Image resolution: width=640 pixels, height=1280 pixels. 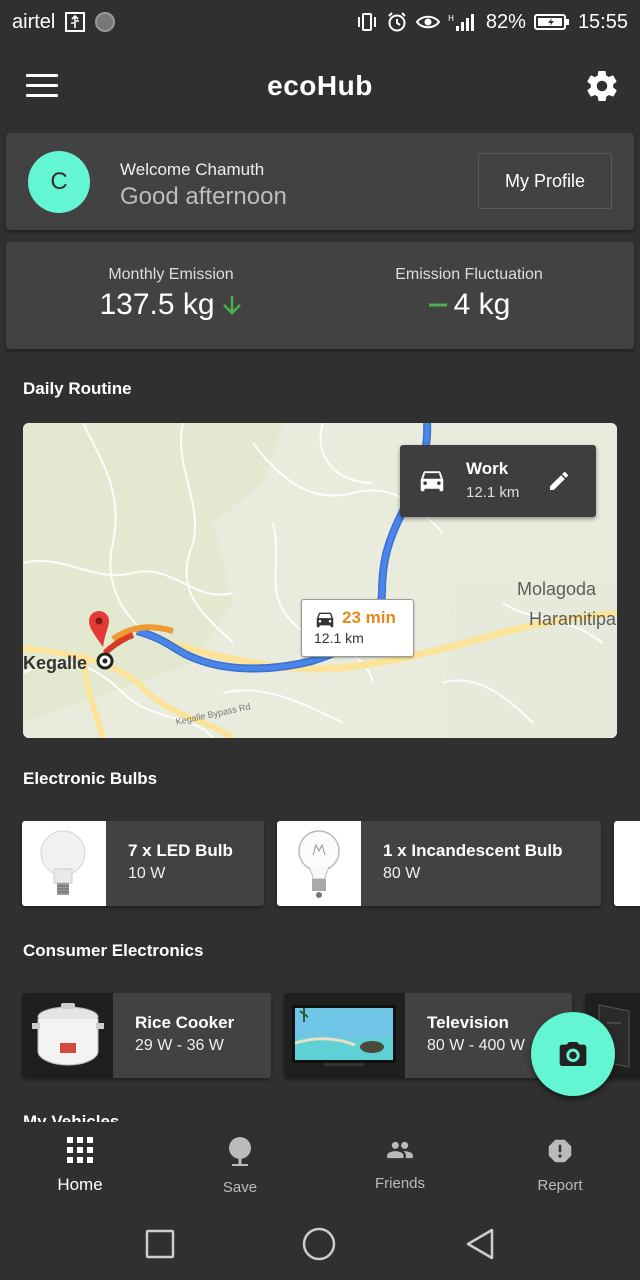 I want to click on car-icon, so click(x=432, y=481).